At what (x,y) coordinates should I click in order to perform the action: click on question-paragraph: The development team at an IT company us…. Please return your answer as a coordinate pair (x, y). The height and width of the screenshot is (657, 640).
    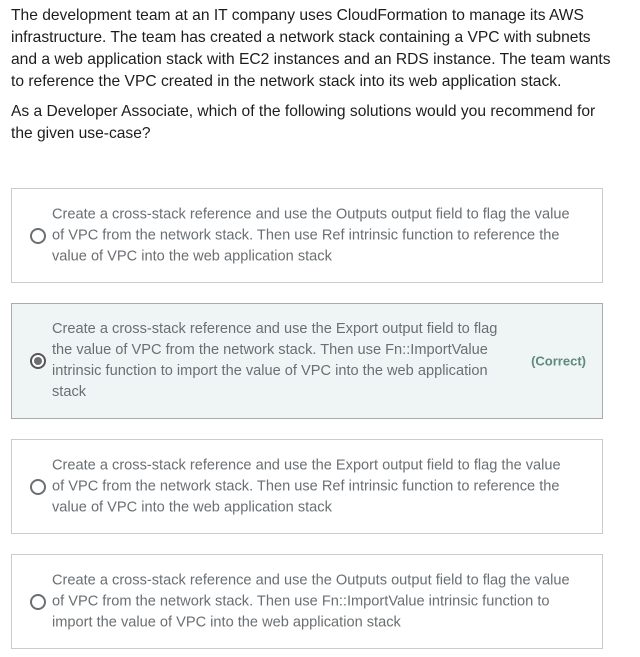
    Looking at the image, I should click on (311, 48).